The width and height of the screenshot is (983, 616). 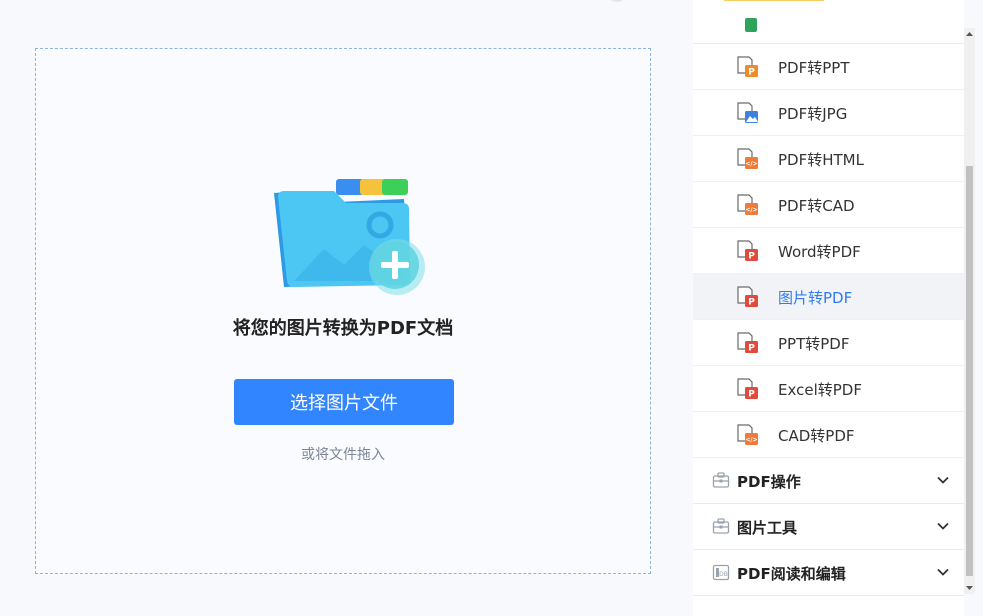 I want to click on sidebar-item-label: Word转PDF, so click(x=819, y=252).